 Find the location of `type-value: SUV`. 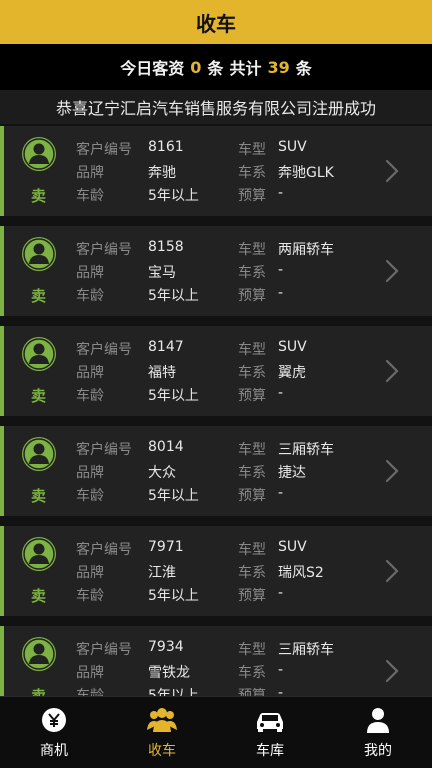

type-value: SUV is located at coordinates (292, 147).